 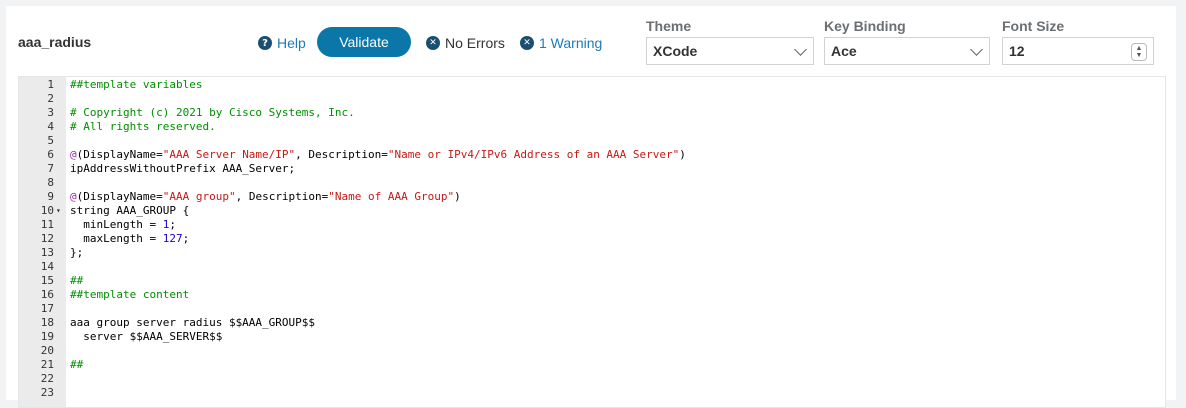 What do you see at coordinates (192, 323) in the screenshot?
I see `code-text: aaa group server radius $$AAA_GROUP$$` at bounding box center [192, 323].